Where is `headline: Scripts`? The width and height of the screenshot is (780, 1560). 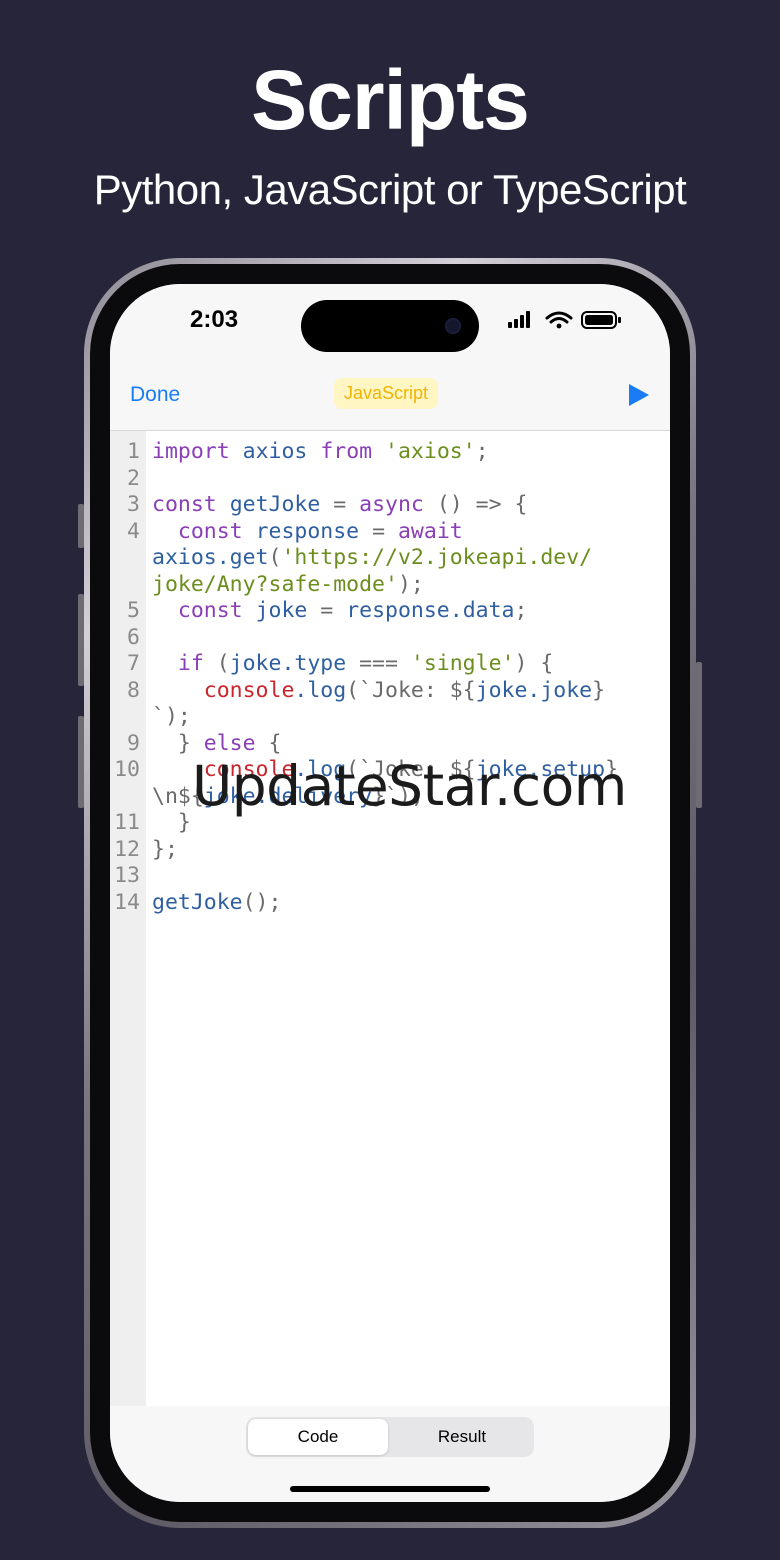 headline: Scripts is located at coordinates (390, 100).